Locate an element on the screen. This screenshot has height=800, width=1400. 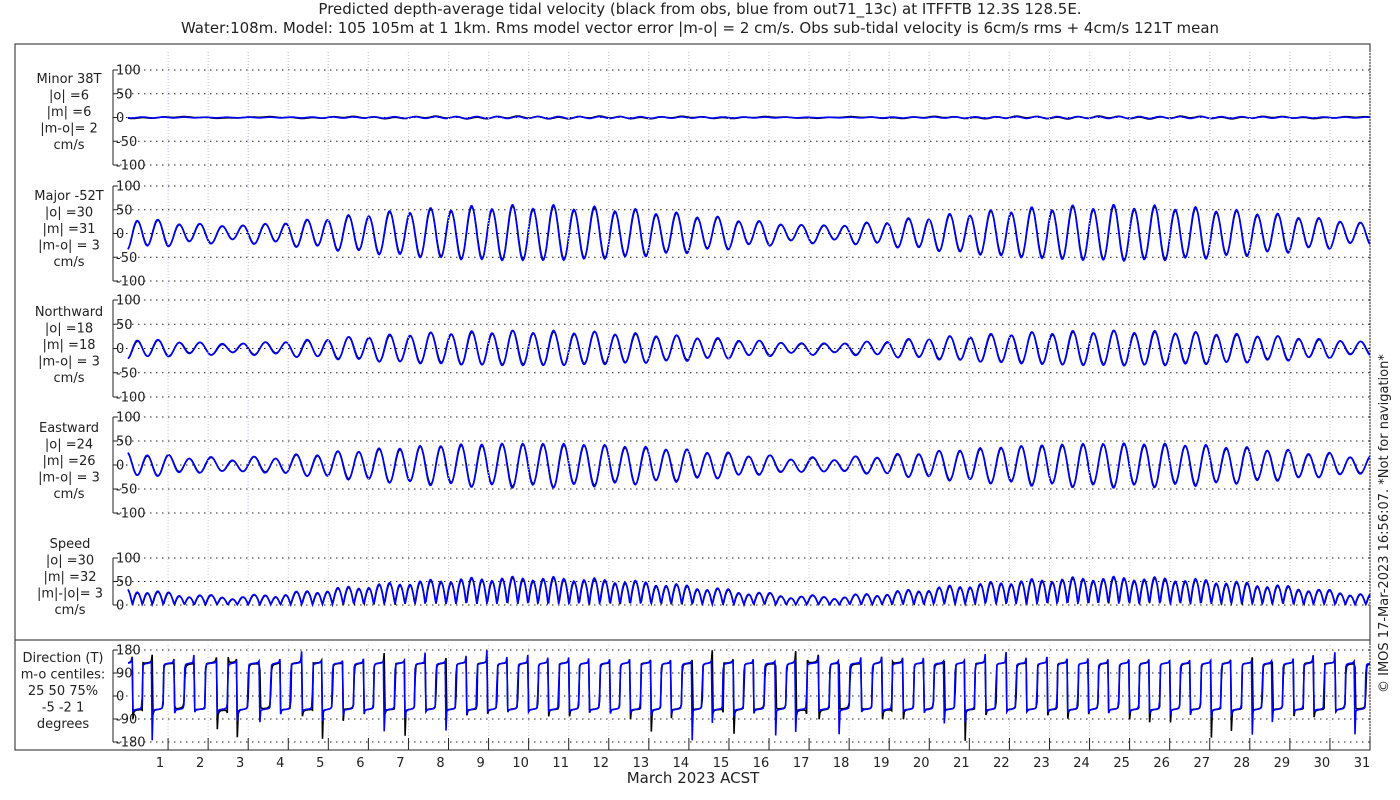
x-tick-label: 23 is located at coordinates (1041, 763).